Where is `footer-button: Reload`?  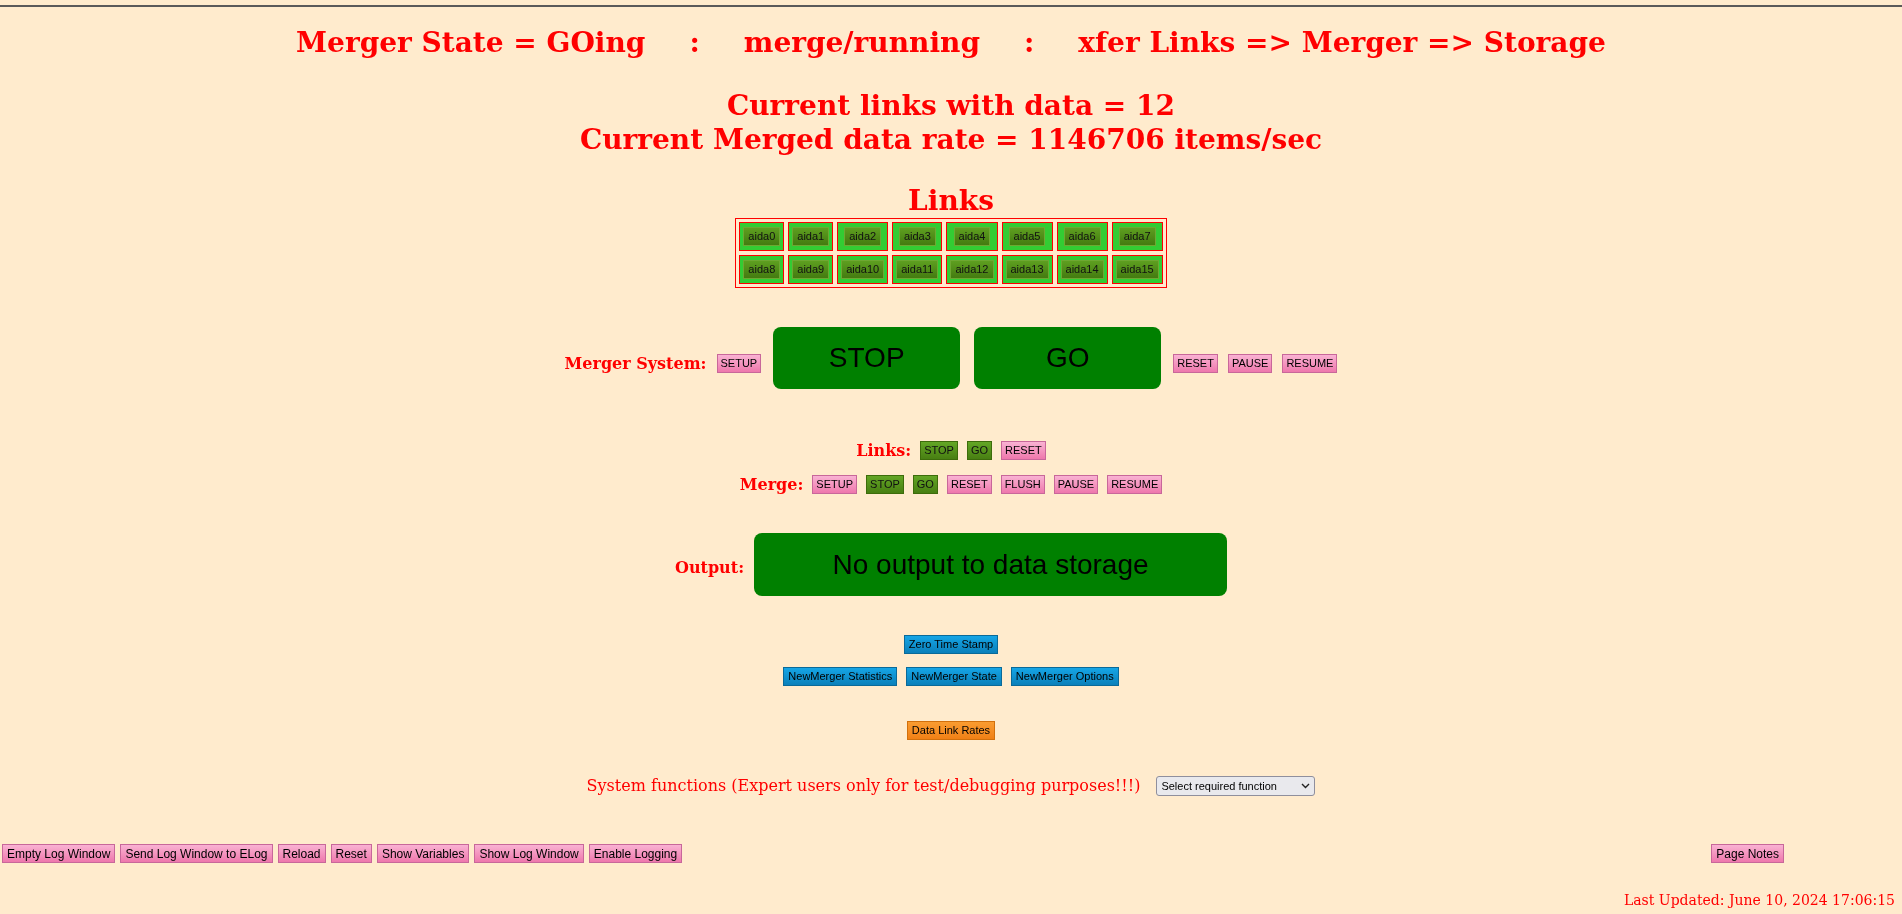
footer-button: Reload is located at coordinates (301, 853).